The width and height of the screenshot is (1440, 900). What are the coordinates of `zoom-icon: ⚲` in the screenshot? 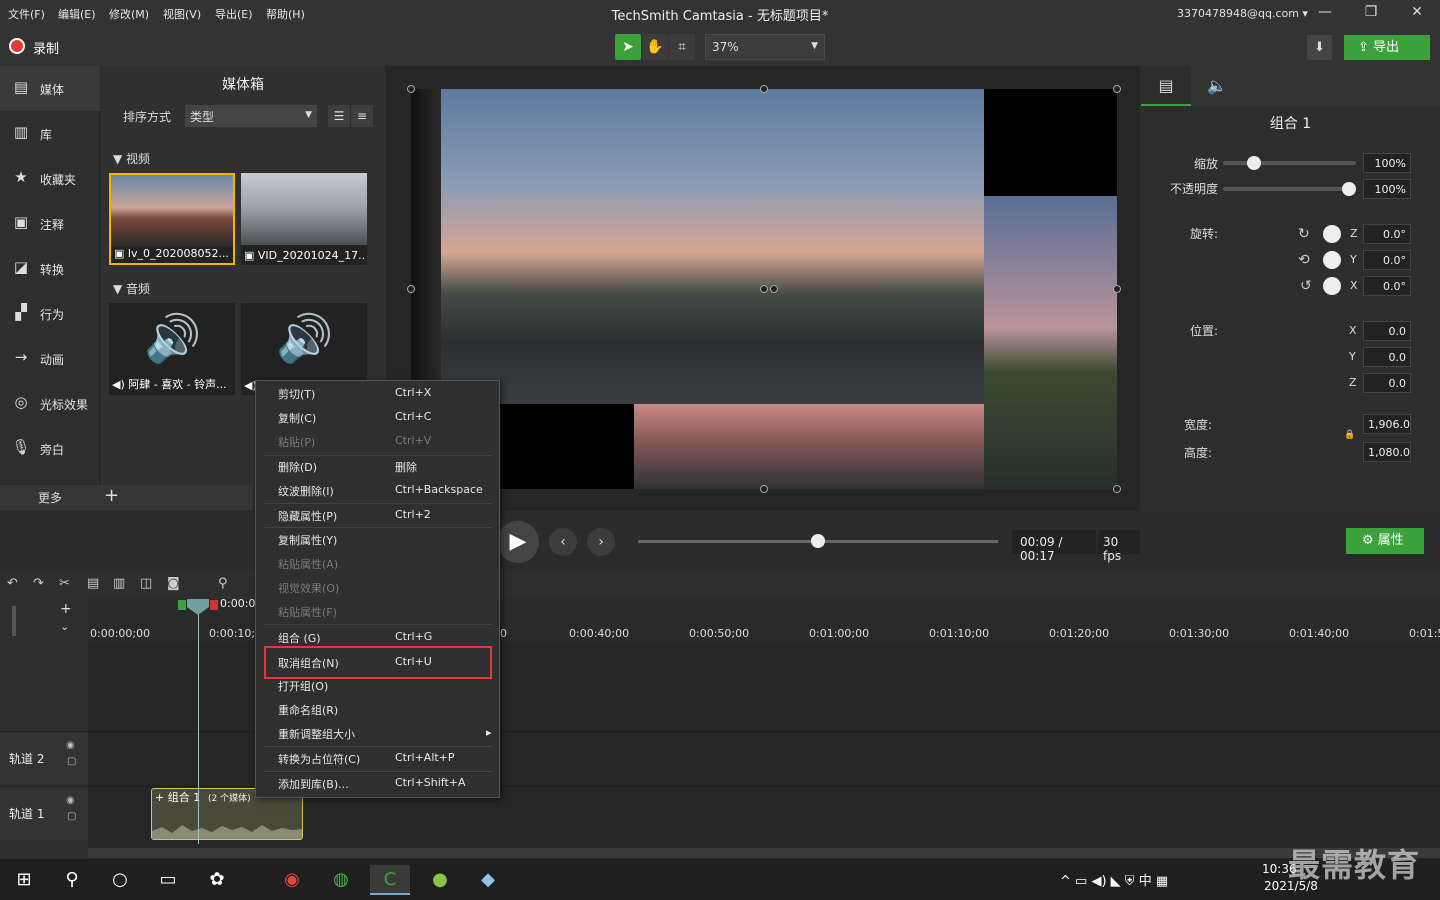 It's located at (223, 583).